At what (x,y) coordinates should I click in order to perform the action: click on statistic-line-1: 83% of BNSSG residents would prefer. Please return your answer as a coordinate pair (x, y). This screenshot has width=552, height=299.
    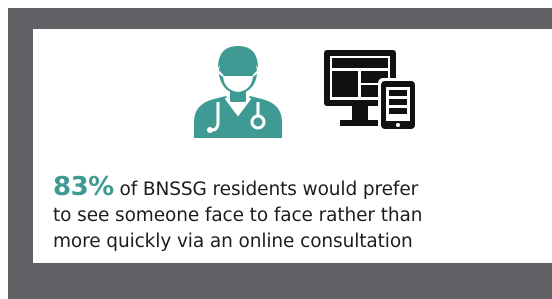
    Looking at the image, I should click on (298, 188).